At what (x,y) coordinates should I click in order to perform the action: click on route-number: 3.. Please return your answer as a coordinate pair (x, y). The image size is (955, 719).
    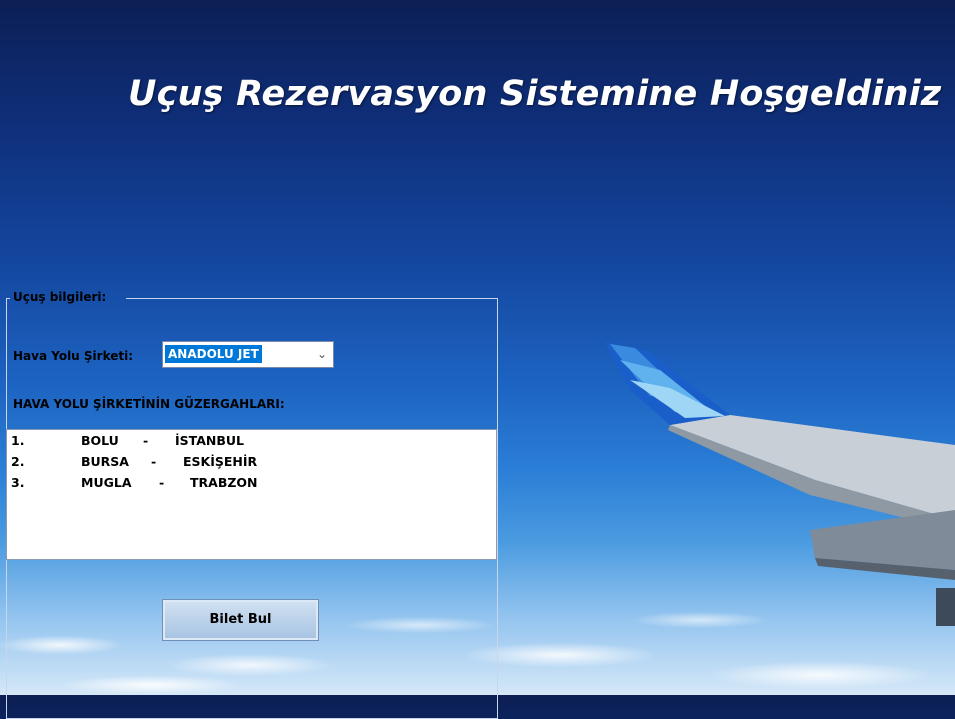
    Looking at the image, I should click on (18, 482).